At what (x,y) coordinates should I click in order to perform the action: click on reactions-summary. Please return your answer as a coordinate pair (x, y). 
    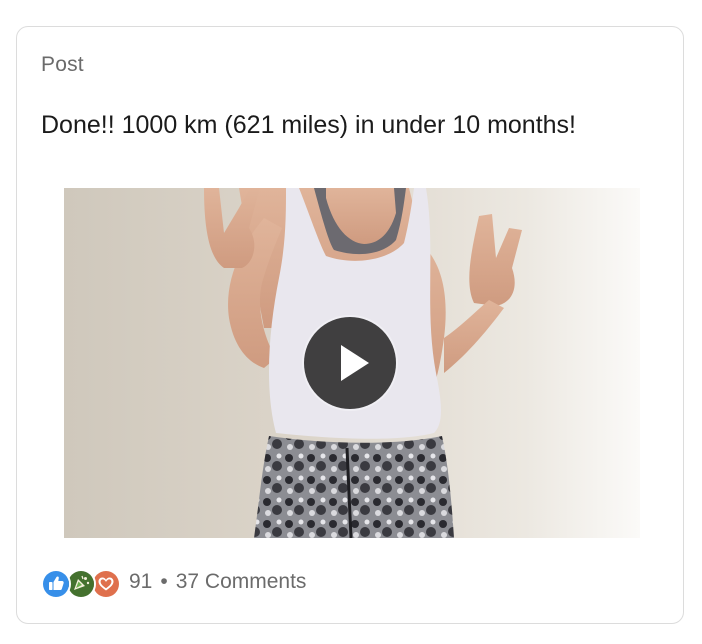
    Looking at the image, I should click on (81, 583).